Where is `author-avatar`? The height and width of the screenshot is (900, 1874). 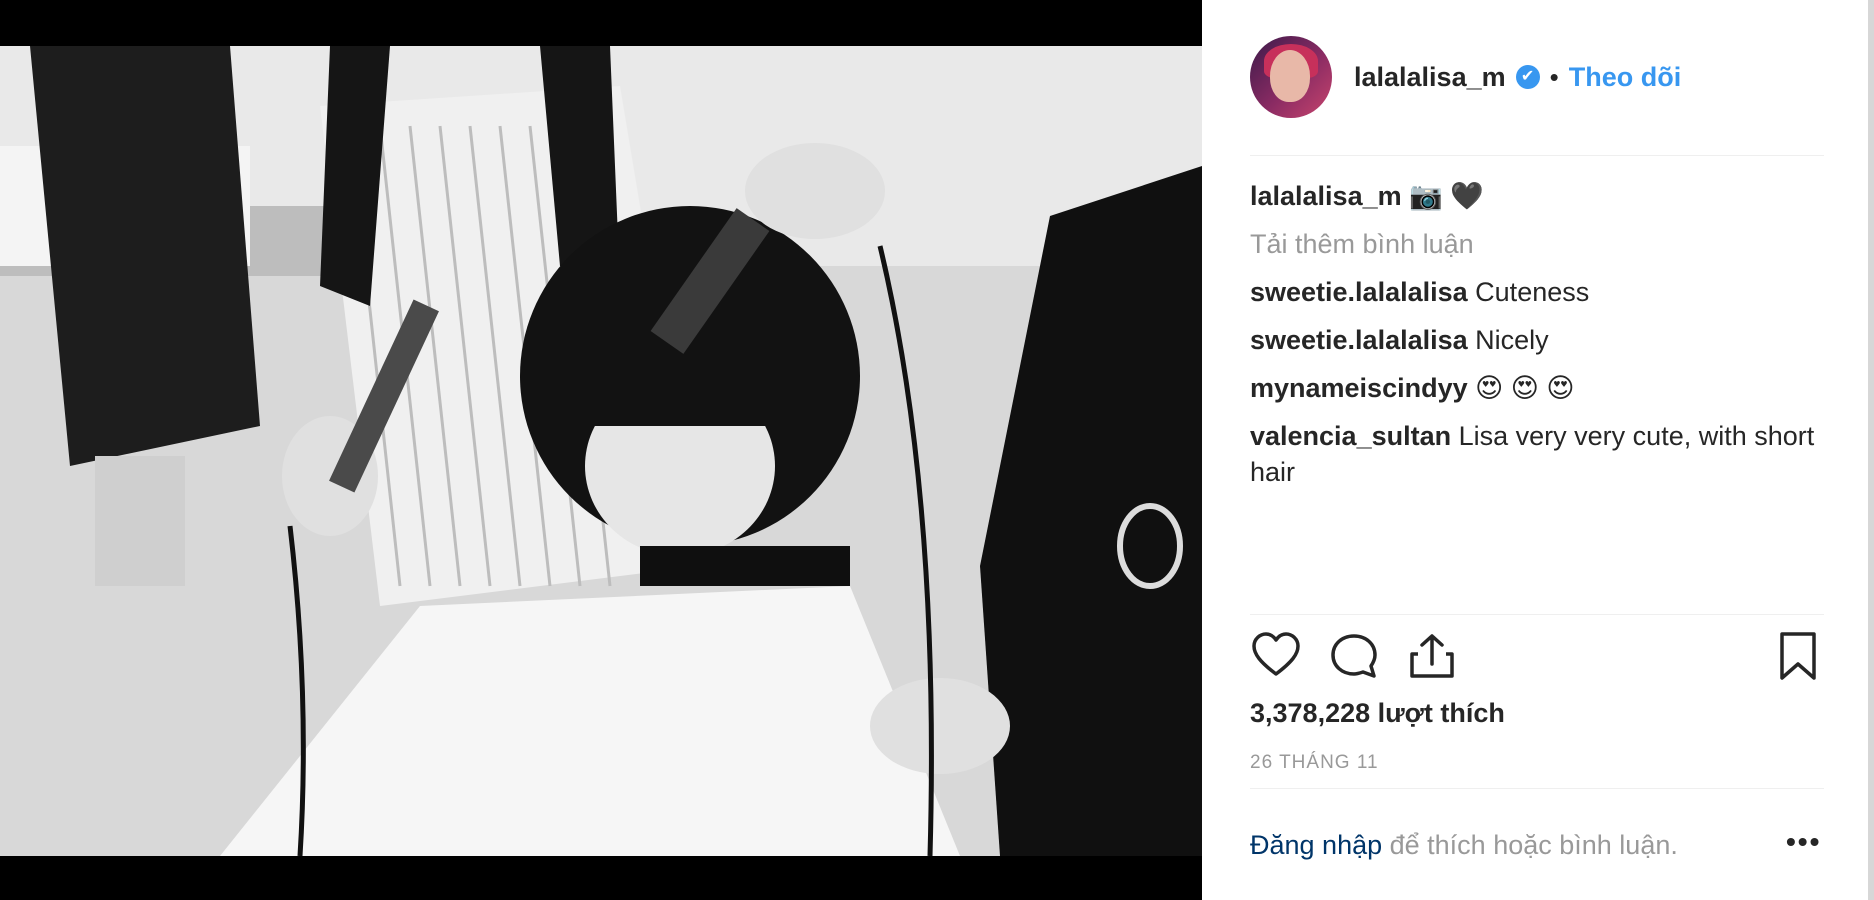
author-avatar is located at coordinates (1291, 77).